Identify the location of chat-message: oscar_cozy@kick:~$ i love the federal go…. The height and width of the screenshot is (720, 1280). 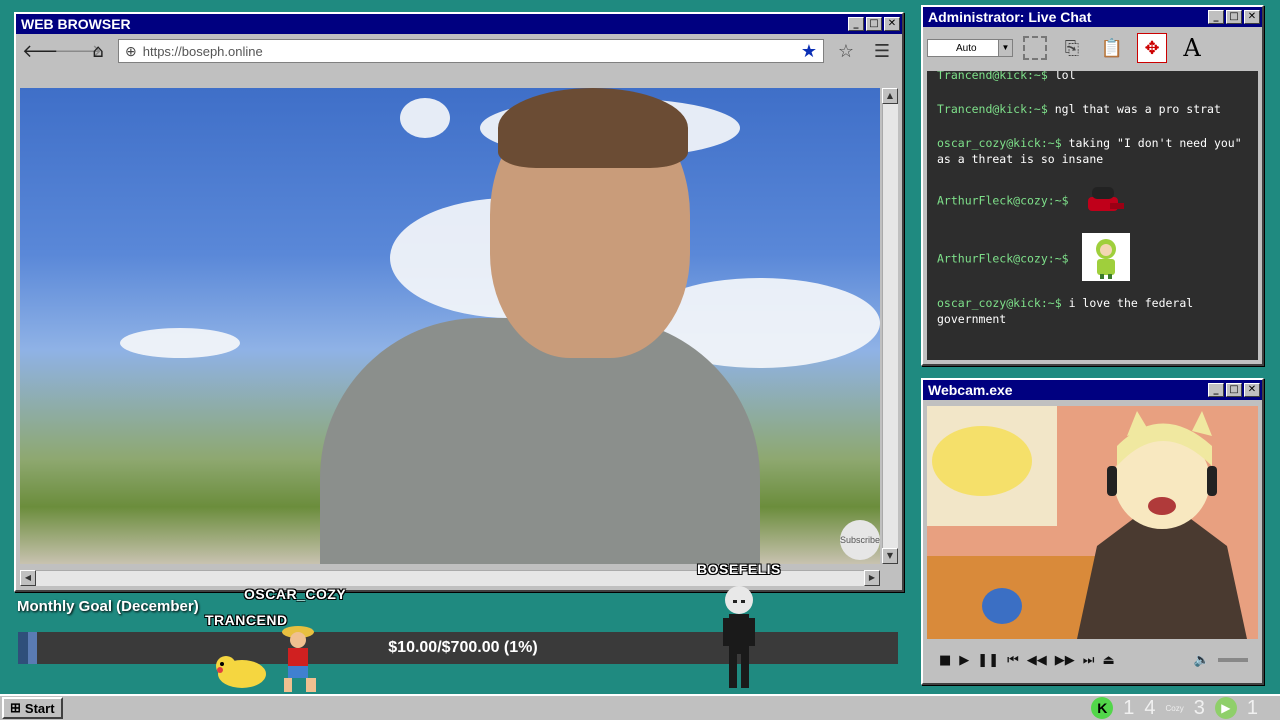
(1092, 311).